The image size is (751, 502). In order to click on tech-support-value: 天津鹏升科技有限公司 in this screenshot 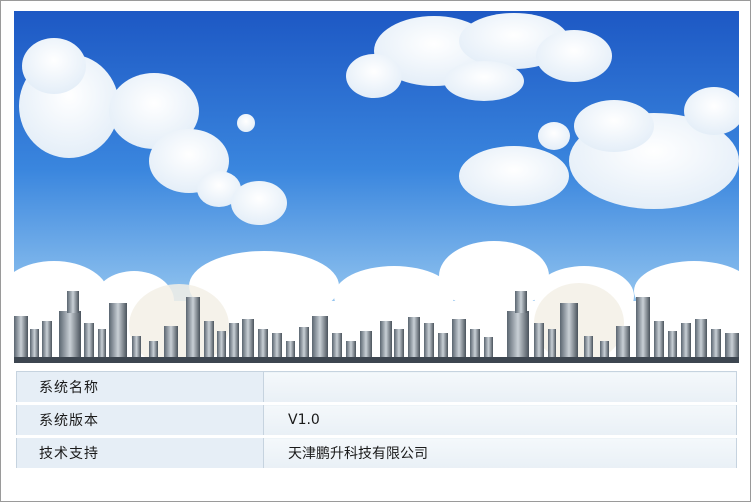, I will do `click(500, 453)`.